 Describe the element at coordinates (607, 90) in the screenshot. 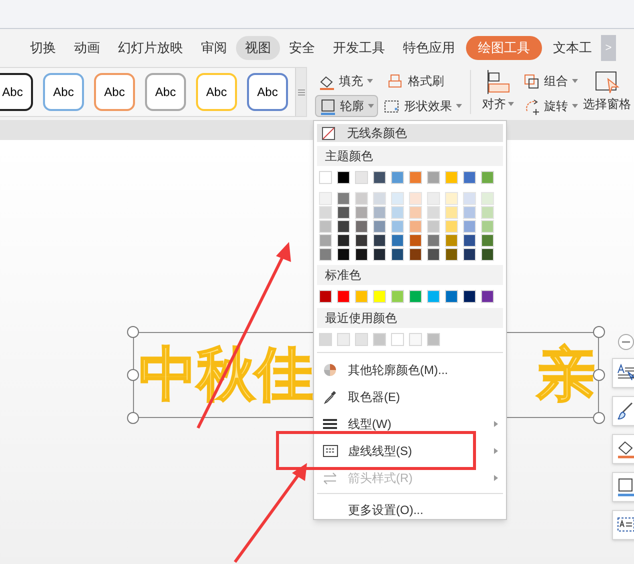

I see `ribbon-button: 选择窗格` at that location.